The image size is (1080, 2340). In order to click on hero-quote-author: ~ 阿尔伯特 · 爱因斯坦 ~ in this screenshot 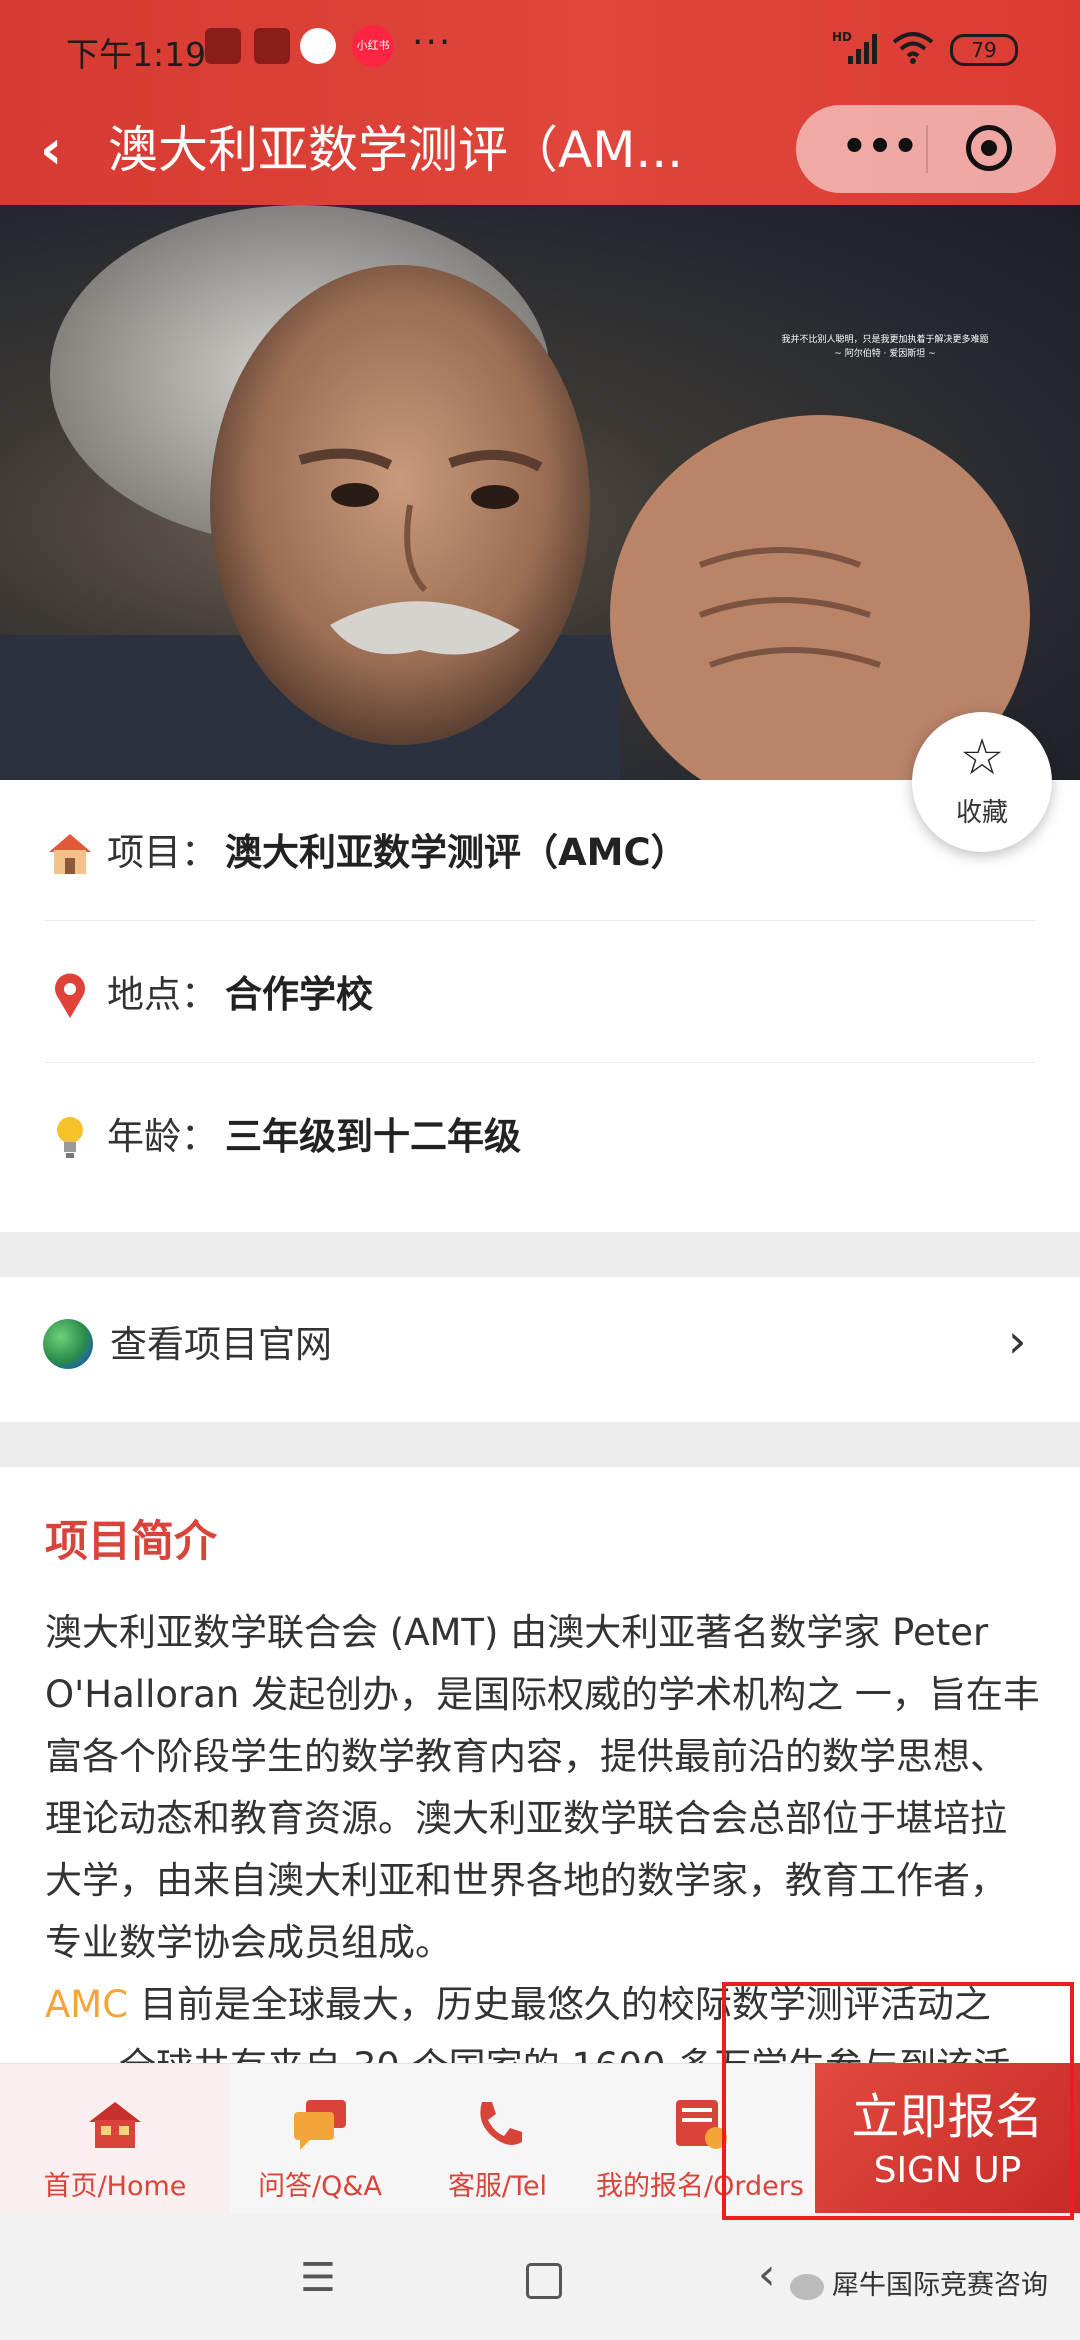, I will do `click(885, 354)`.